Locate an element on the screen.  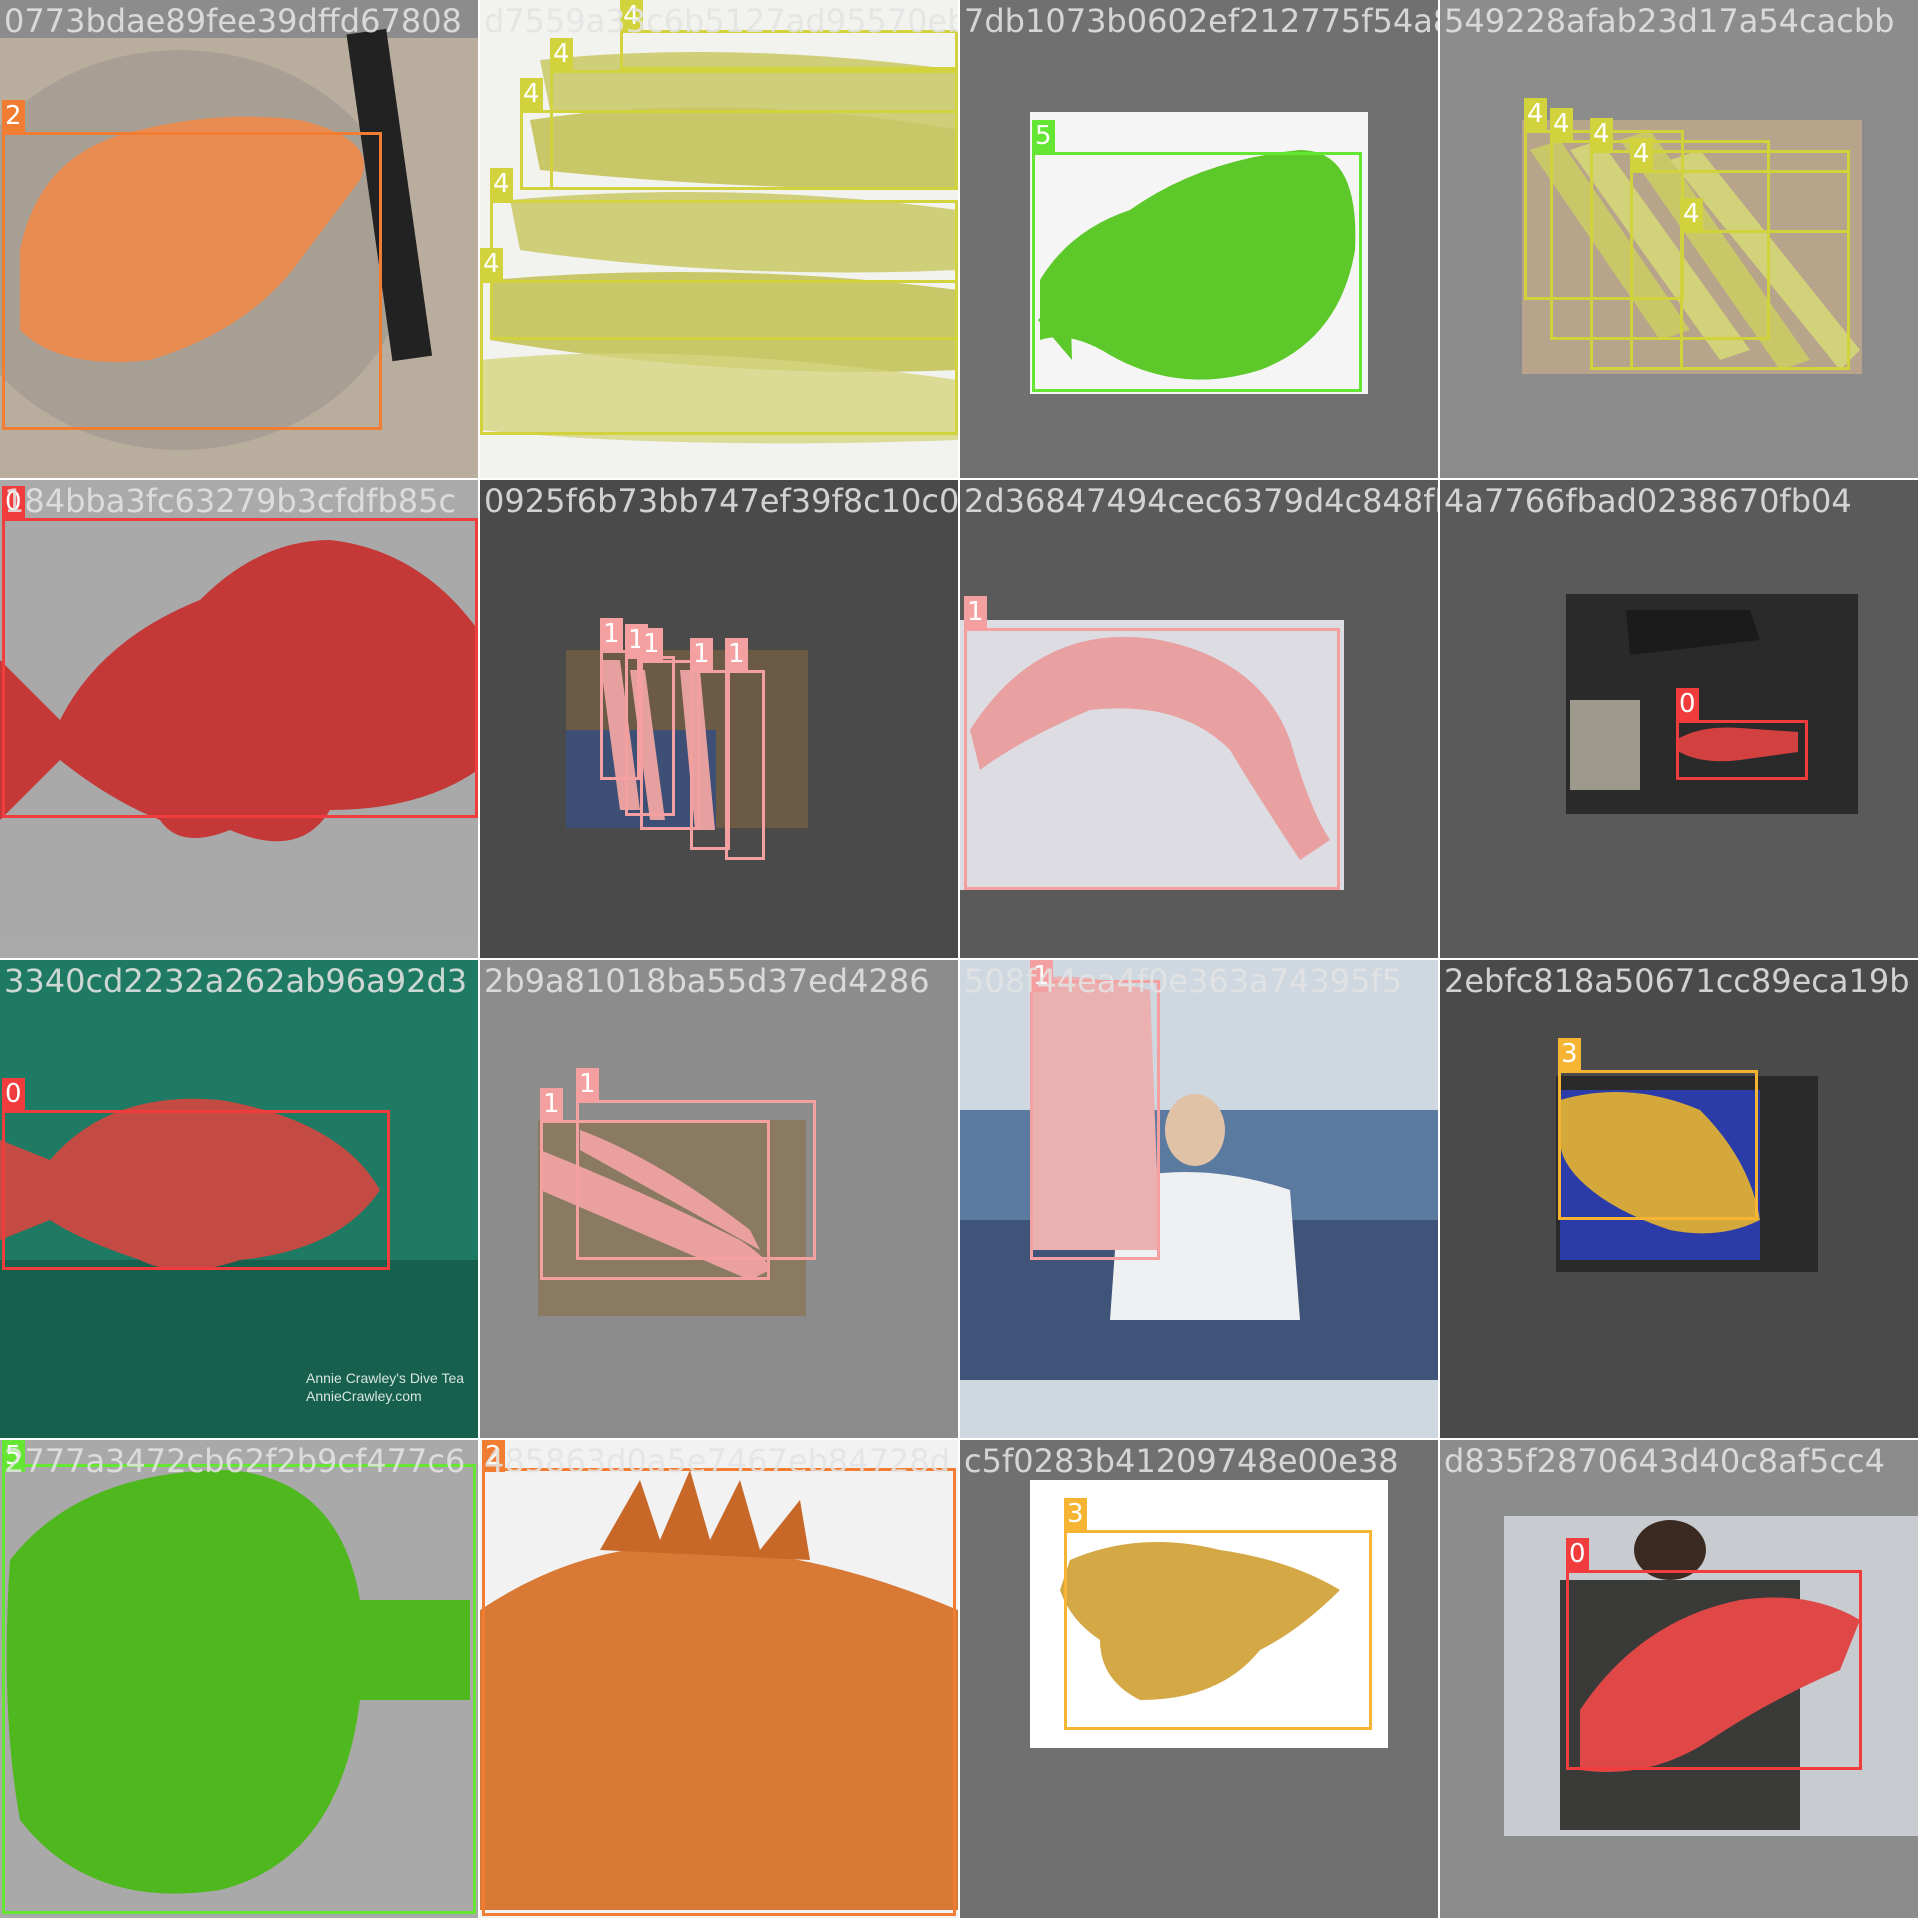
image-tile: 3 2ebfc818a50671cc89eca19b is located at coordinates (1679, 1199).